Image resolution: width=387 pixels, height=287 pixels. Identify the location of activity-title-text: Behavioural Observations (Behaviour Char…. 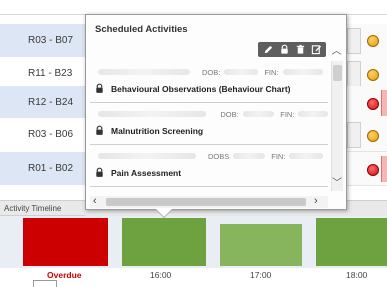
(201, 88).